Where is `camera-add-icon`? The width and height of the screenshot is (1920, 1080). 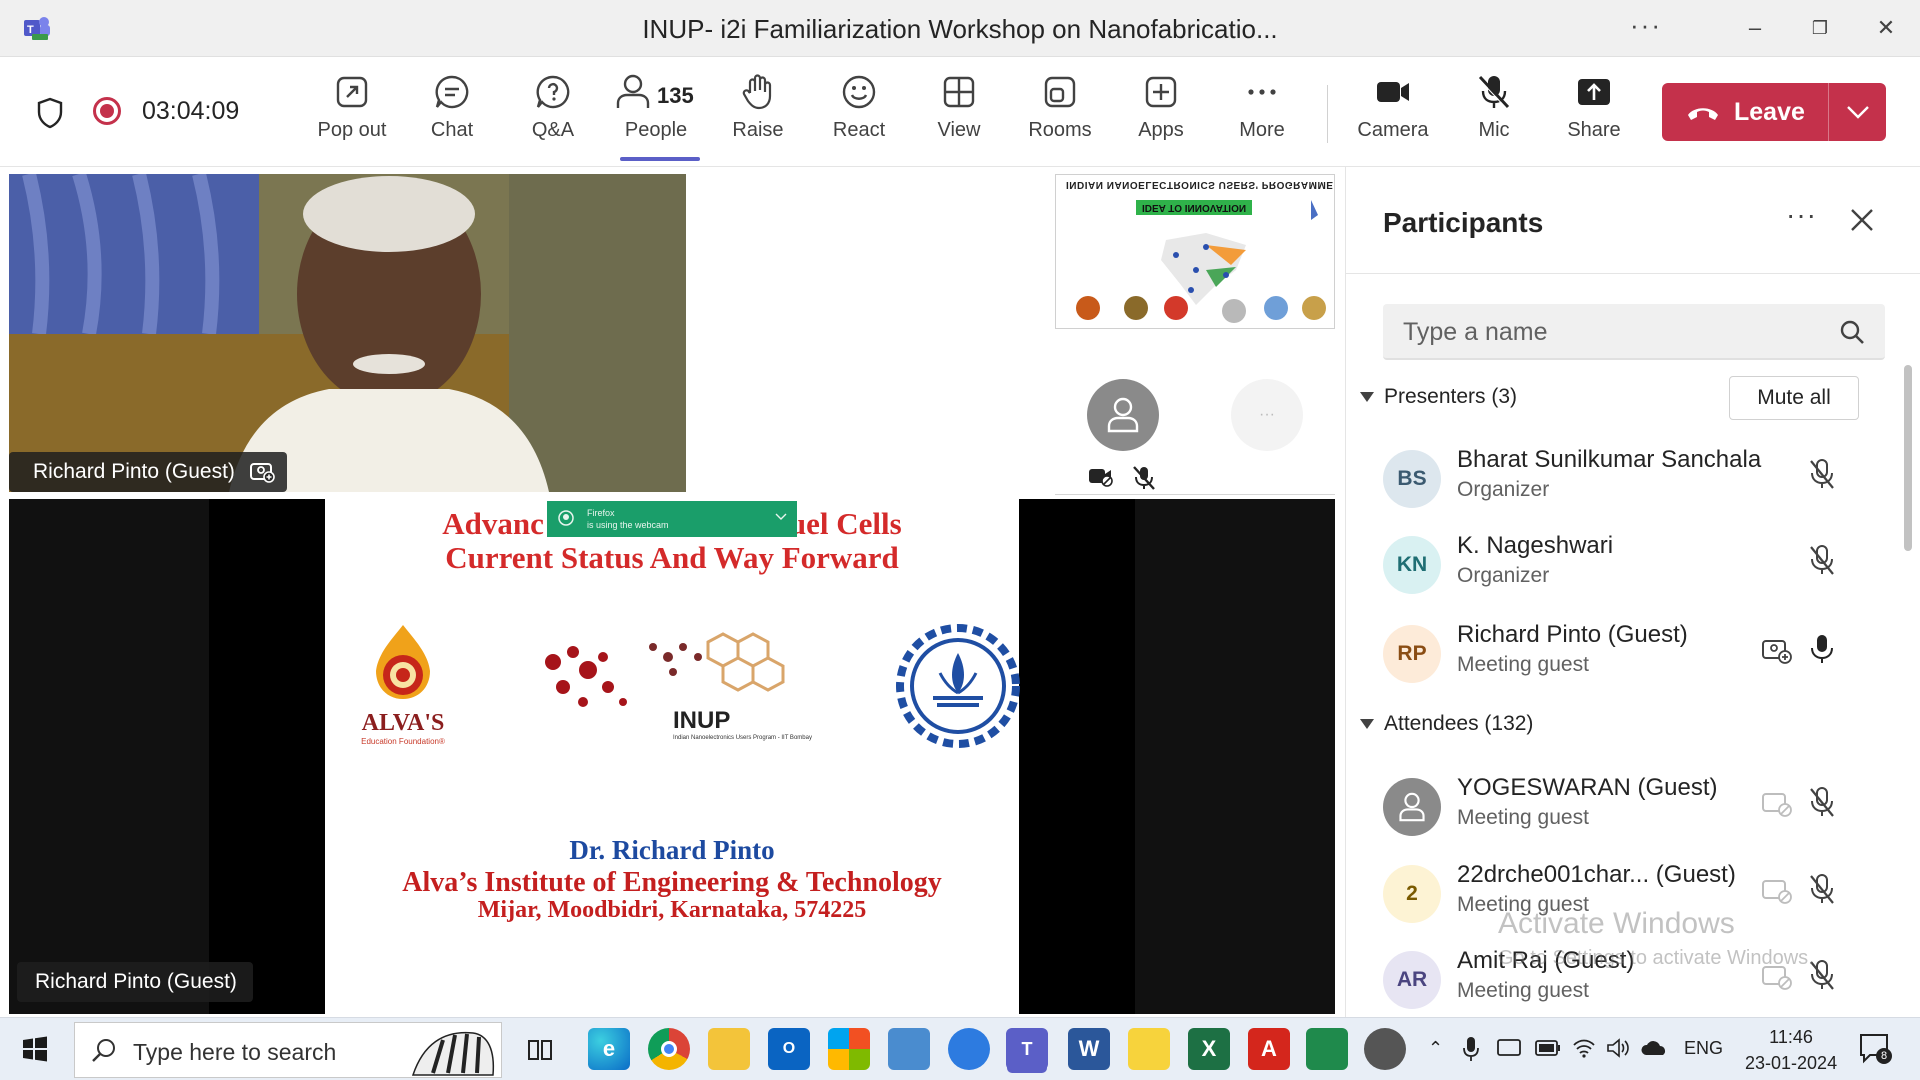 camera-add-icon is located at coordinates (1777, 651).